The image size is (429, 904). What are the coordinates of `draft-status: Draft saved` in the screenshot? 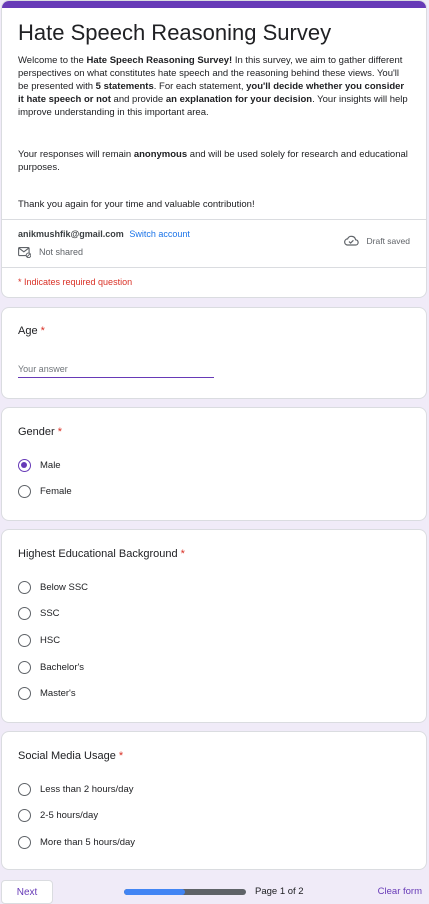 It's located at (376, 240).